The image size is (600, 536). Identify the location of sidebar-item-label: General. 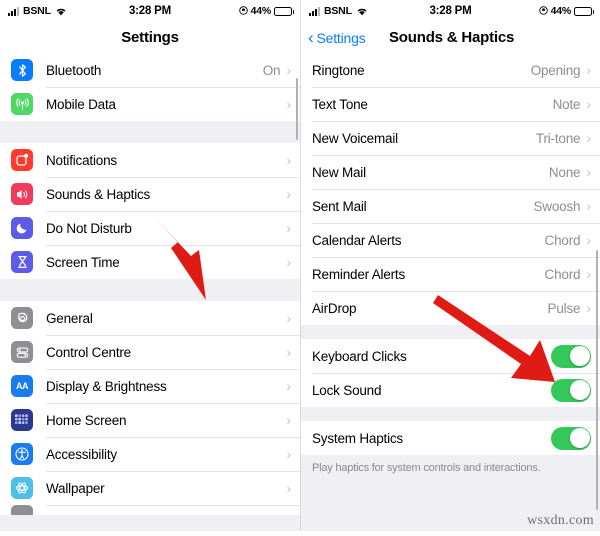
(69, 318).